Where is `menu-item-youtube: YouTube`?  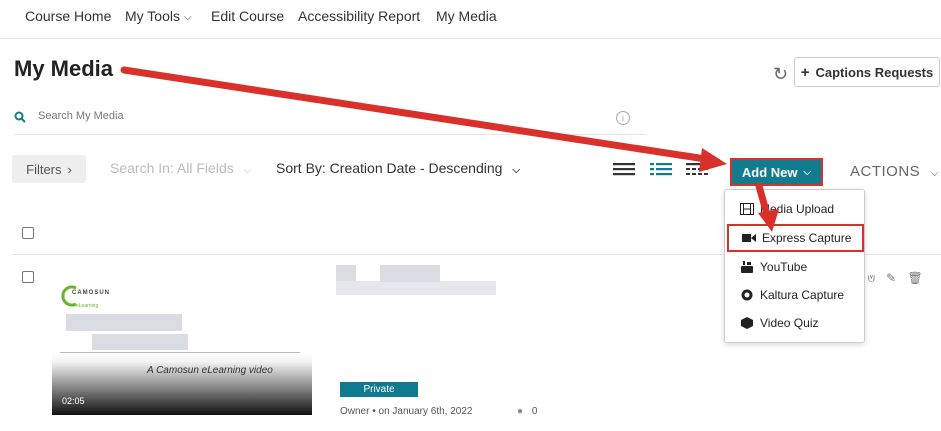 menu-item-youtube: YouTube is located at coordinates (794, 267).